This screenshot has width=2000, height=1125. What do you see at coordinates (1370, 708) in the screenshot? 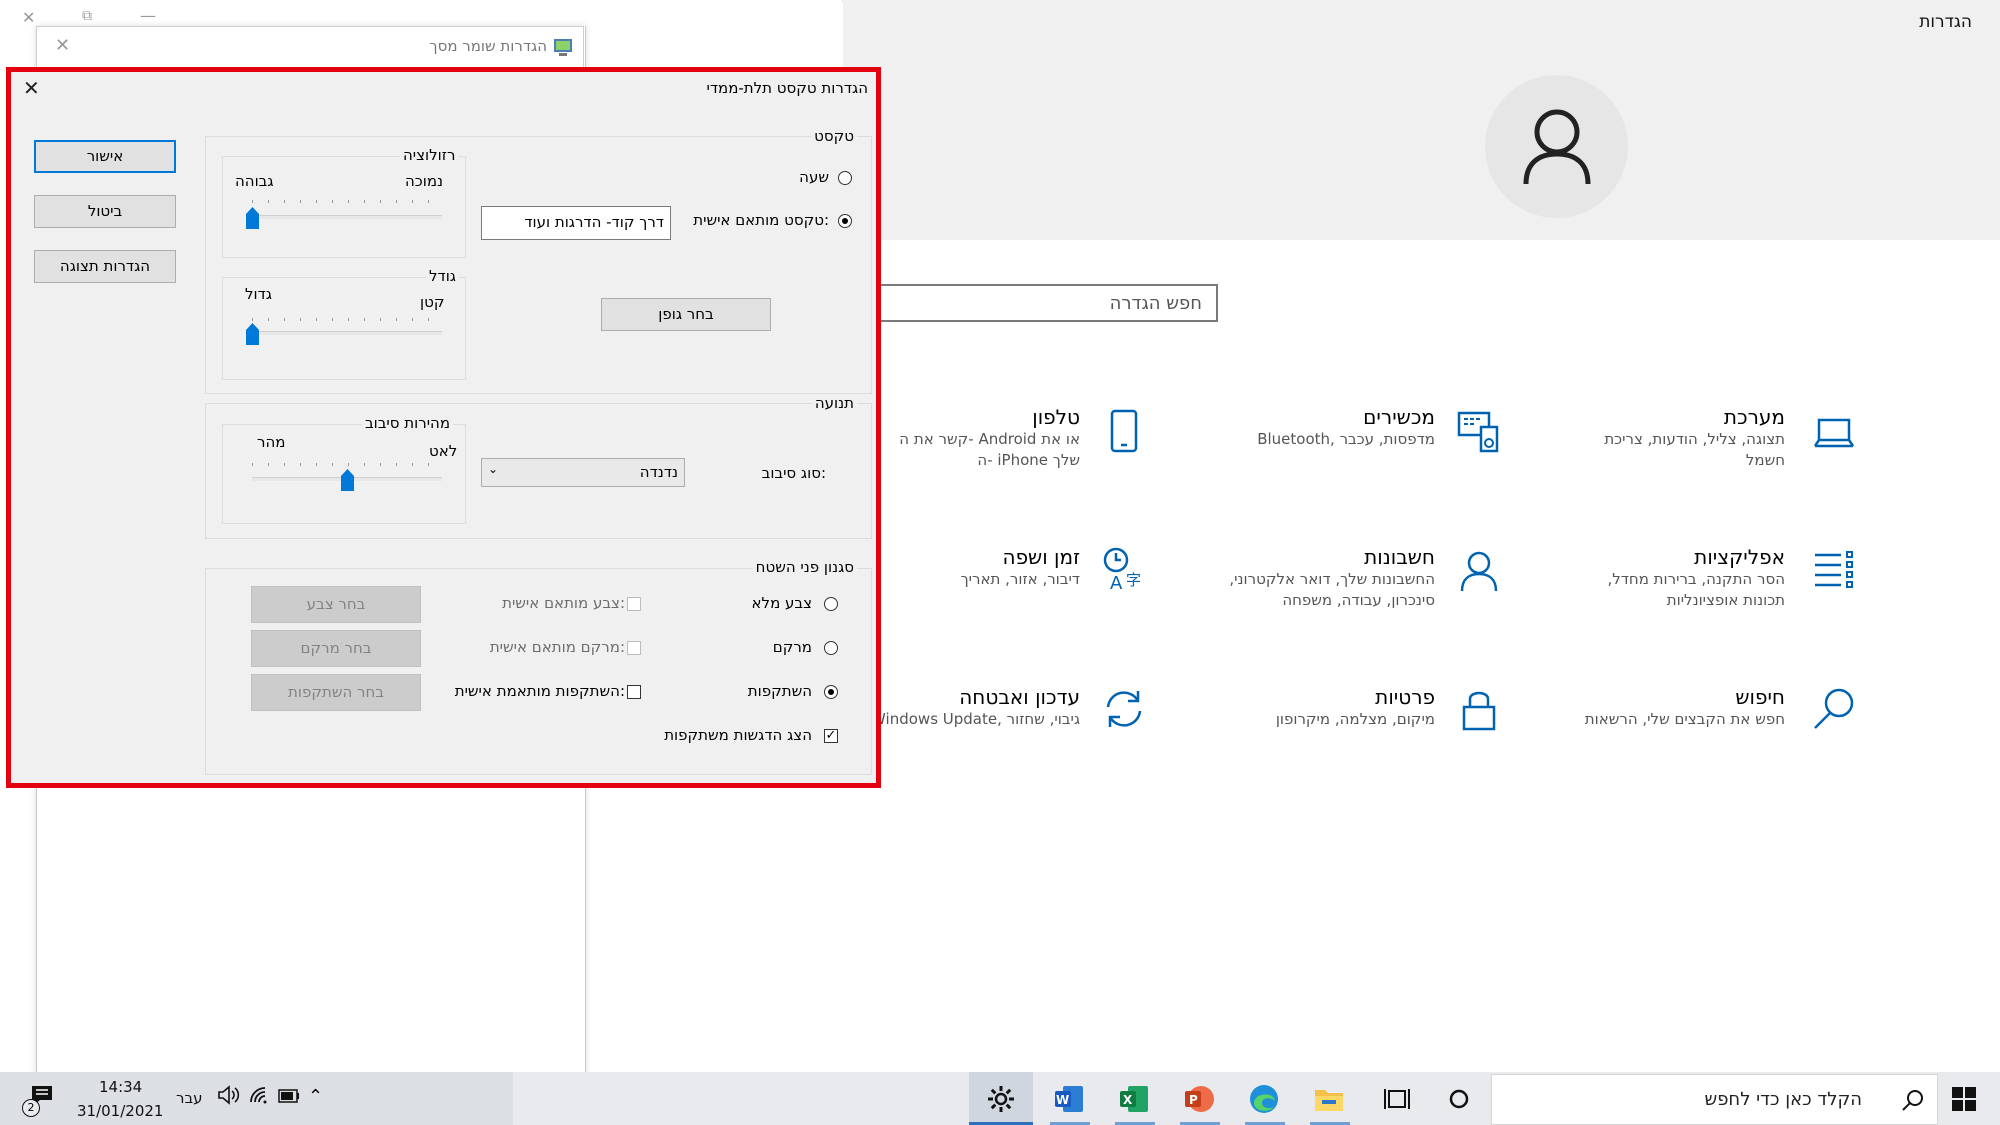
I see `tile-privacy: פרטיות מיקום, מצלמה, מיקרופון` at bounding box center [1370, 708].